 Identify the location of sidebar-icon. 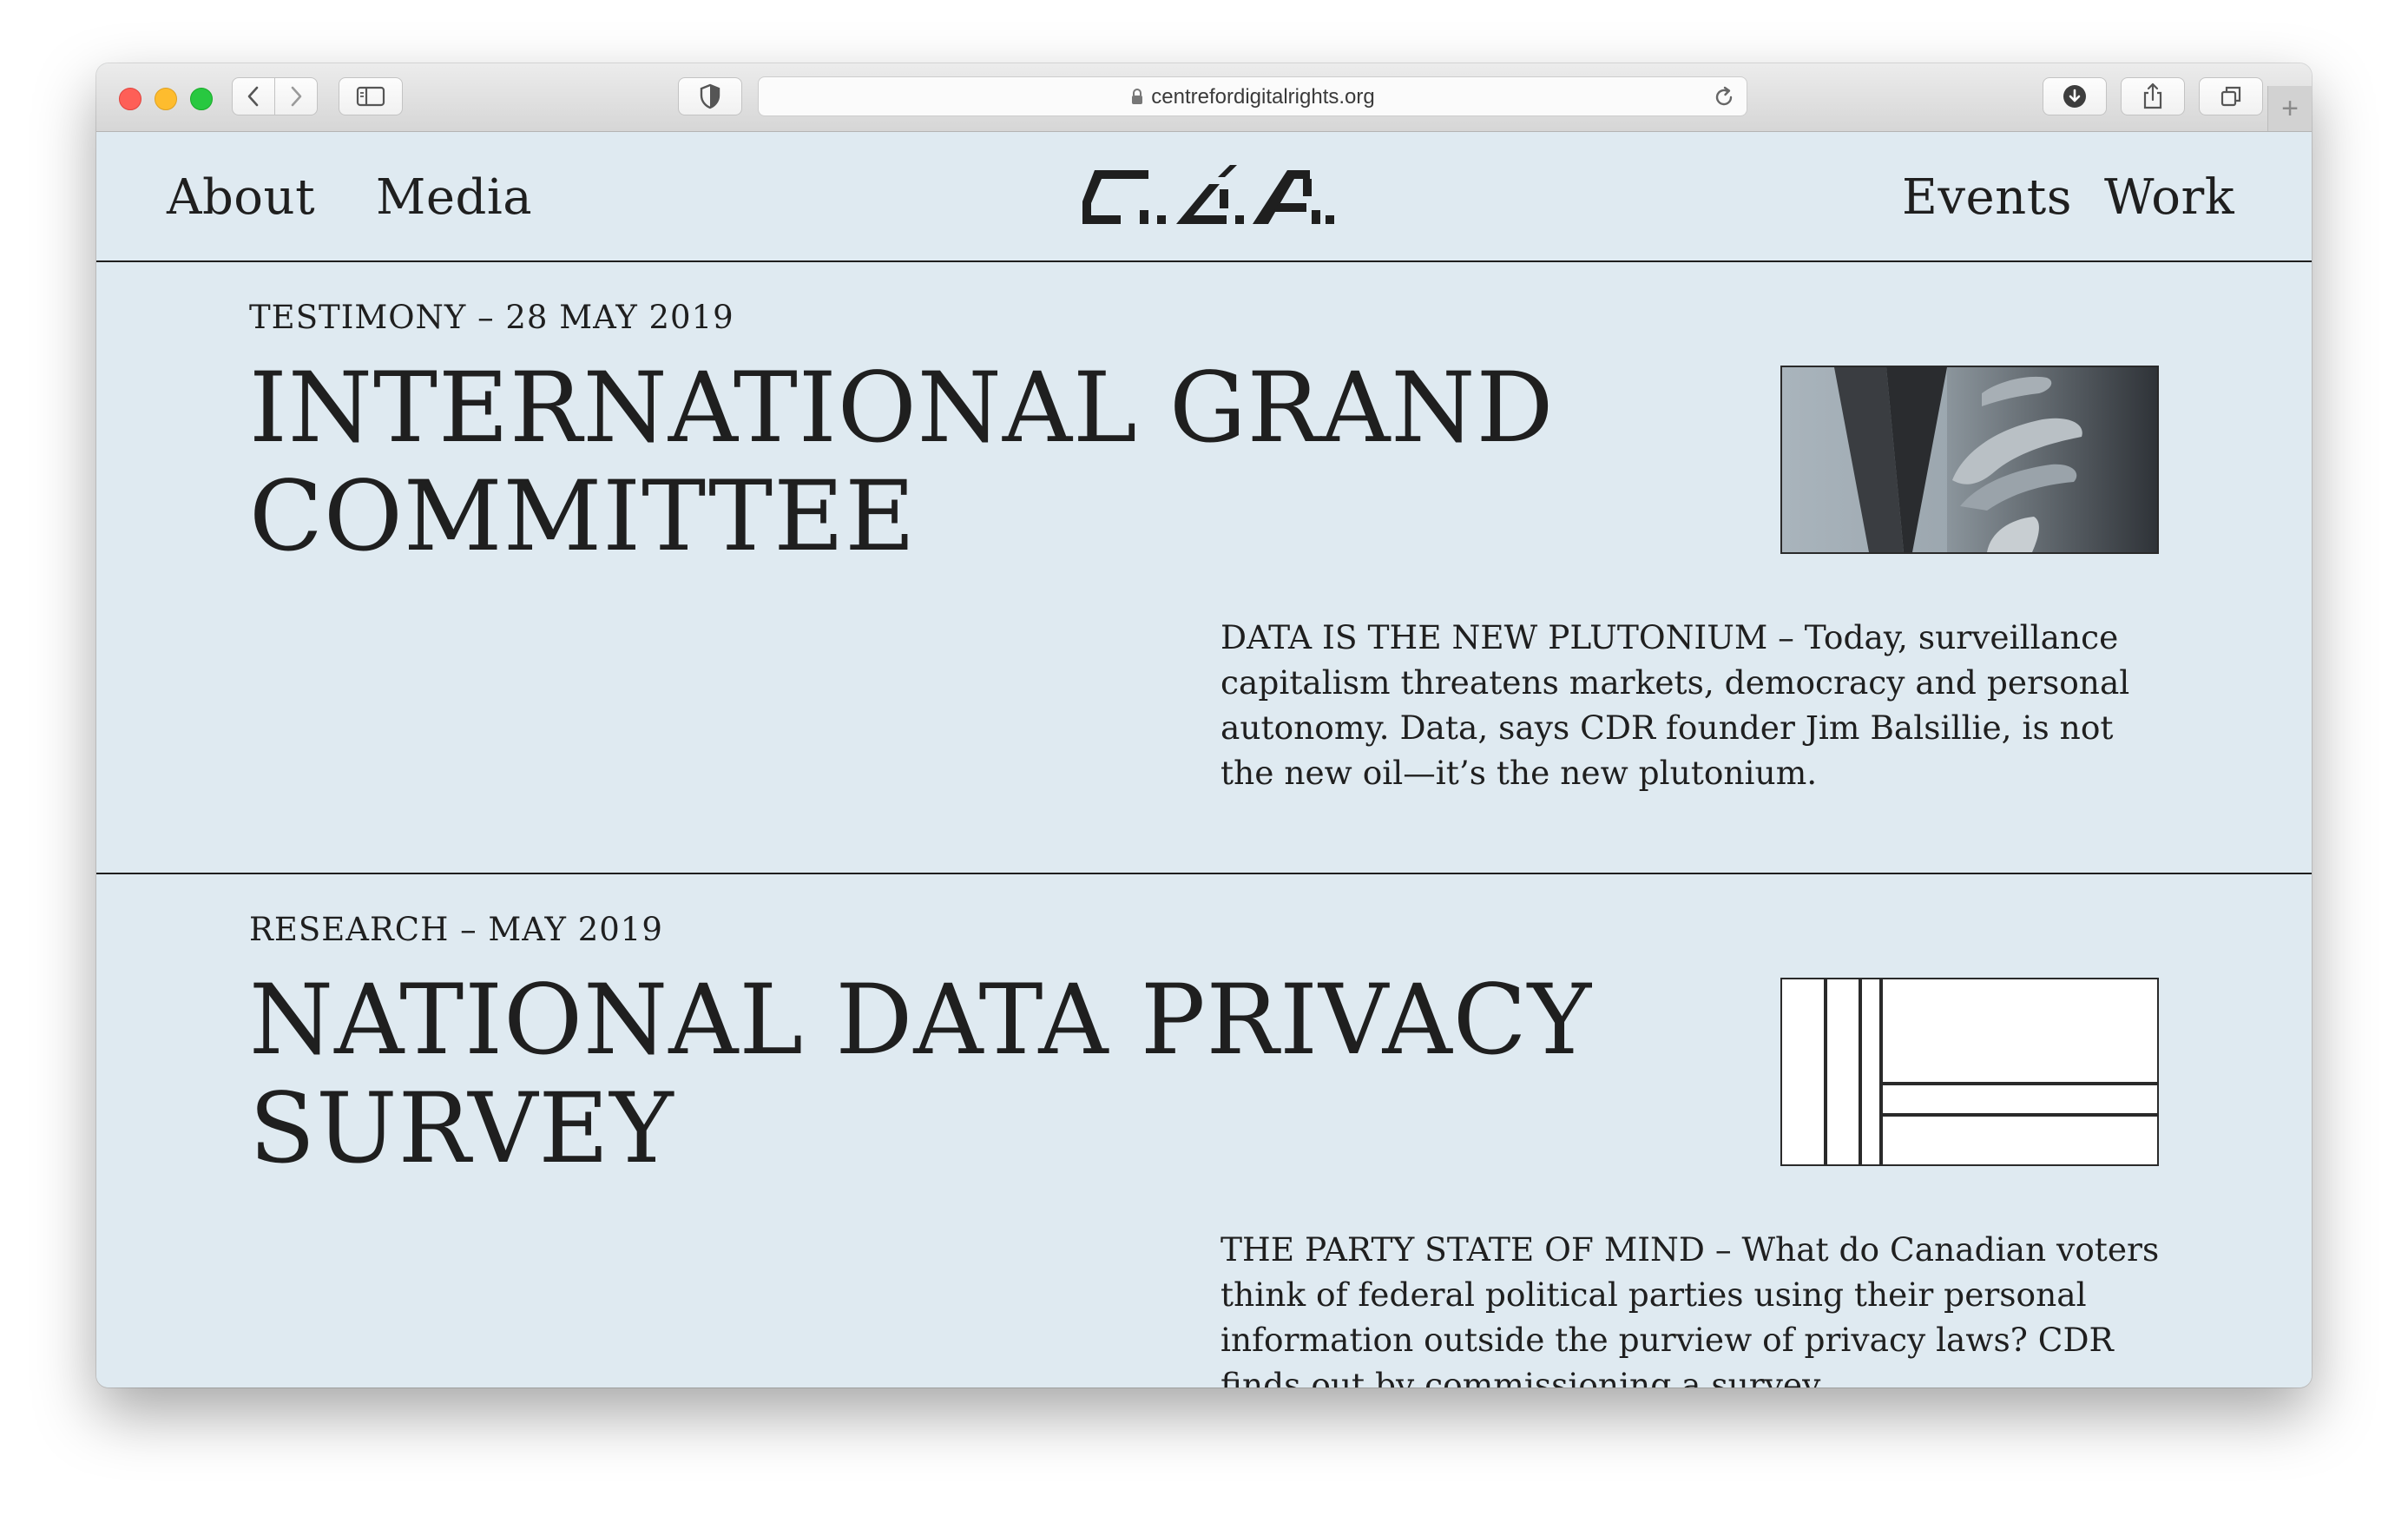
(370, 96).